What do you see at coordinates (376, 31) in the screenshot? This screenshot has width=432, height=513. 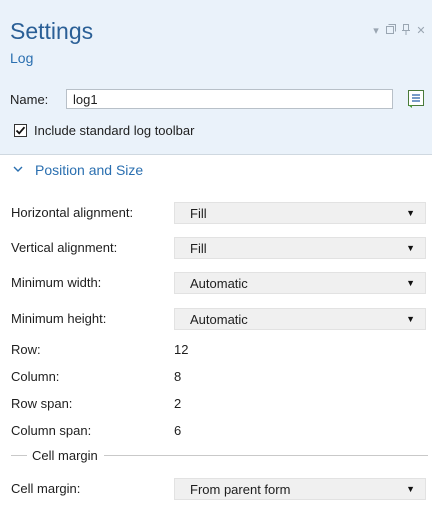 I see `dropdown-icon: ▾` at bounding box center [376, 31].